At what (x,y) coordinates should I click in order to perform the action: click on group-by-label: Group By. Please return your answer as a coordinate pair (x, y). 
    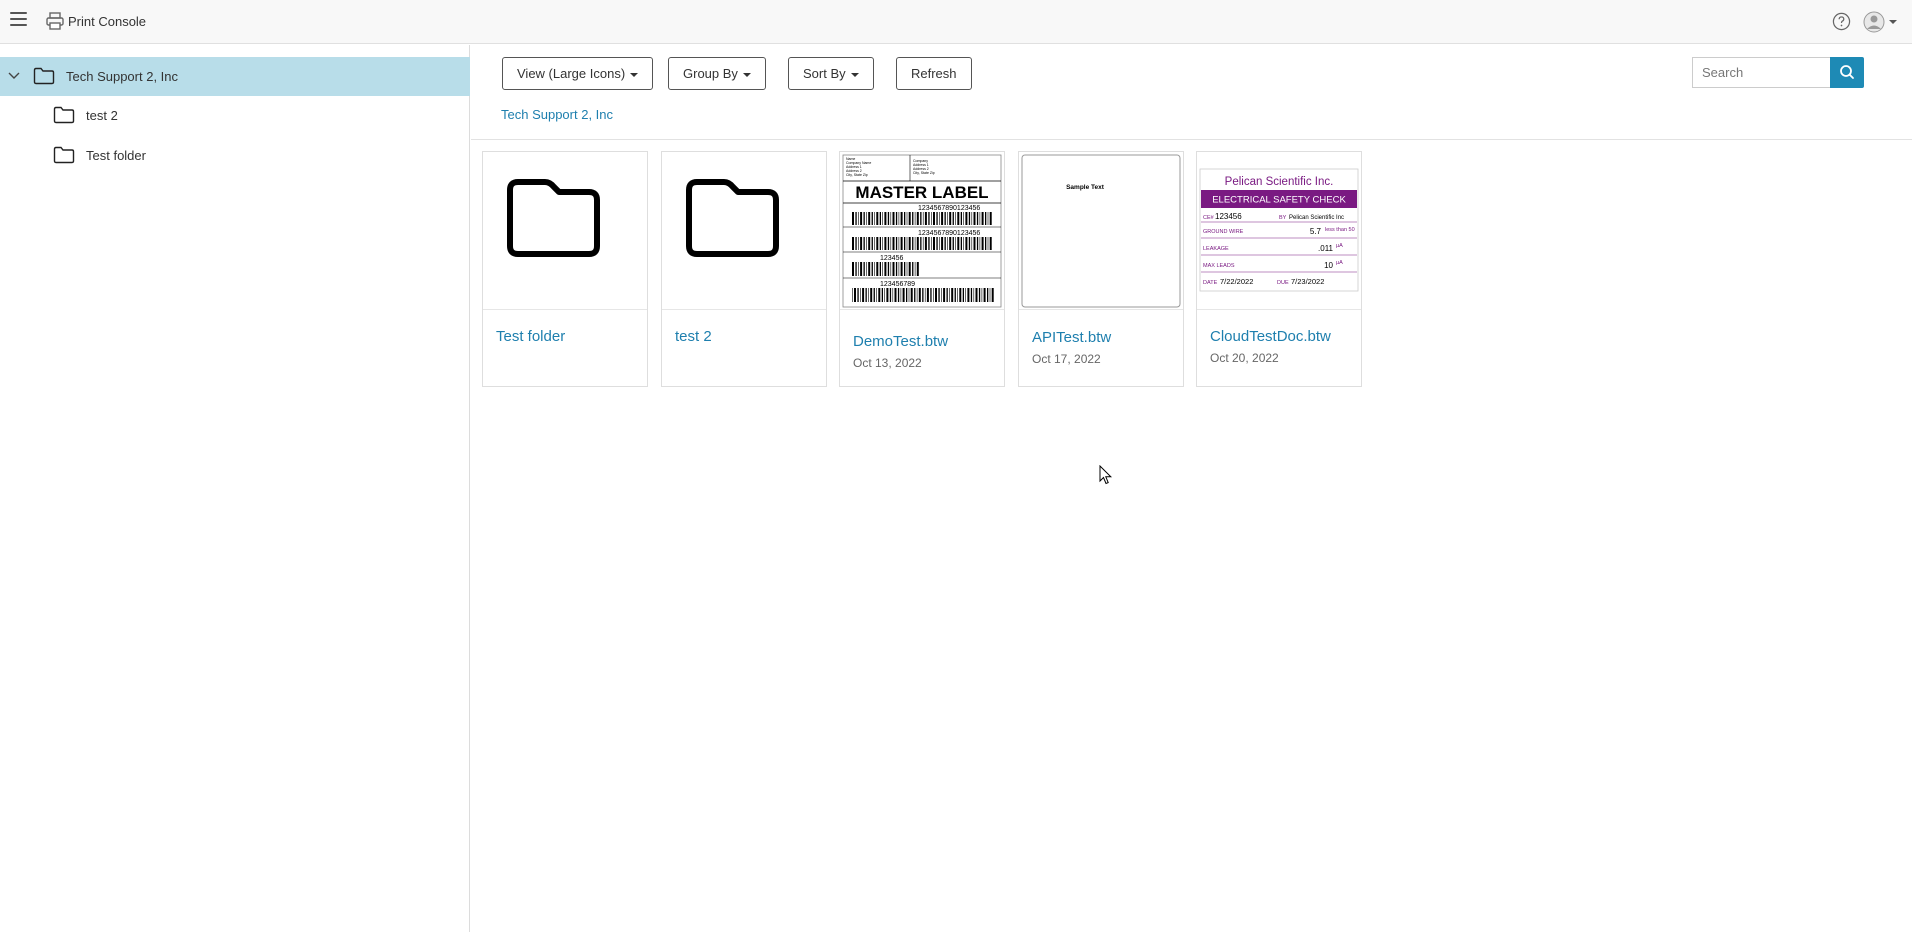
    Looking at the image, I should click on (710, 73).